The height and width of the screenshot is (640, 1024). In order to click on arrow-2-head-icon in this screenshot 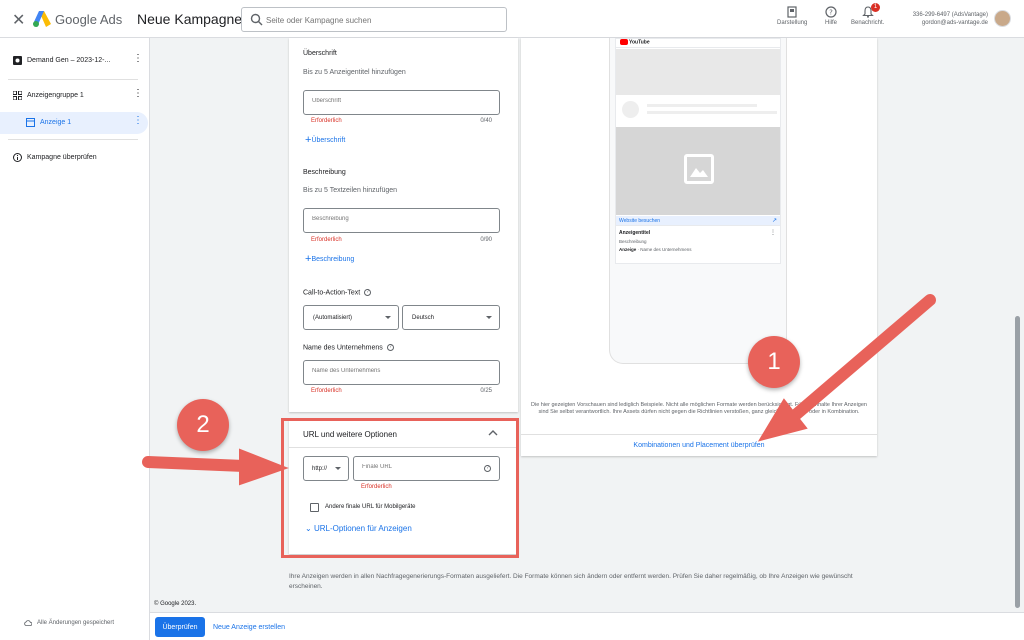, I will do `click(264, 467)`.